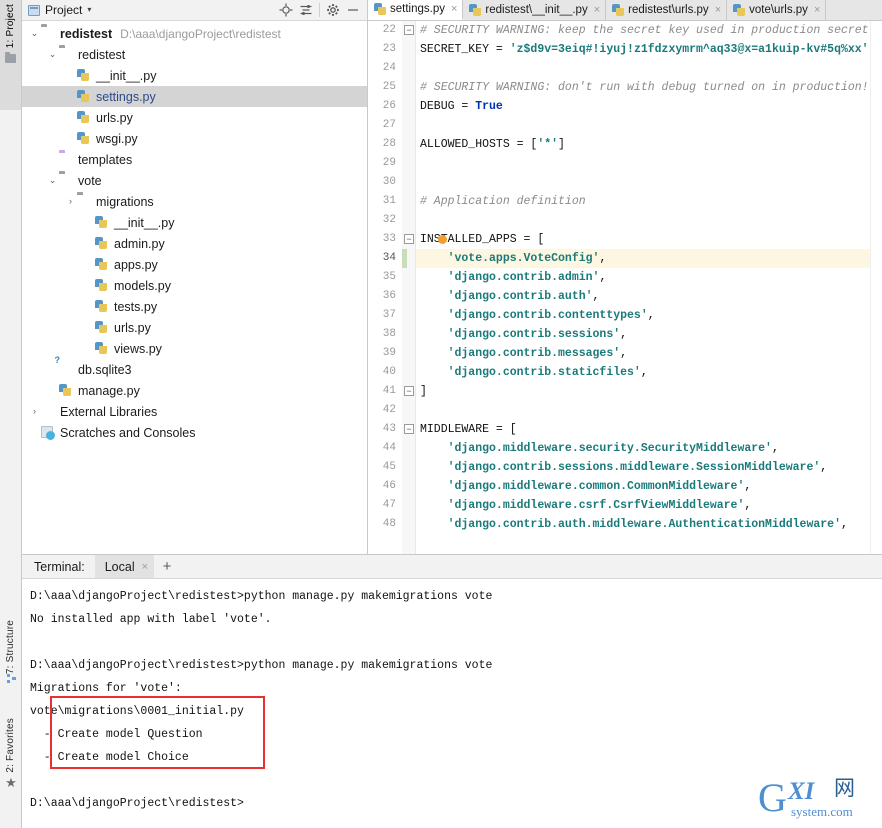 The width and height of the screenshot is (882, 828). Describe the element at coordinates (643, 372) in the screenshot. I see `code-line: 'django.contrib.staticfiles',` at that location.